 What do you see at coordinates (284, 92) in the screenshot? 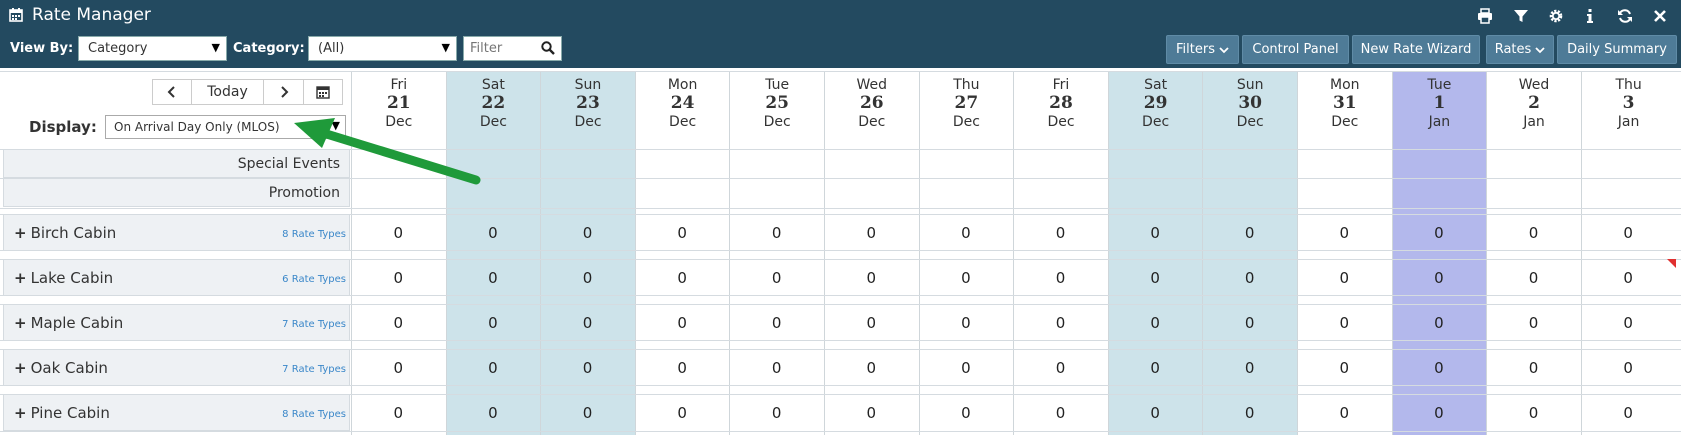
I see `next-button` at bounding box center [284, 92].